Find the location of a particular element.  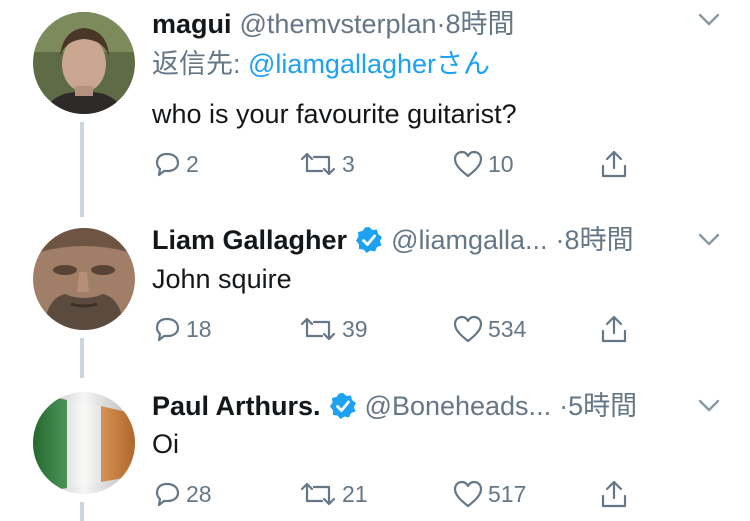

reply-to-handle: @liamgallagher is located at coordinates (342, 64).